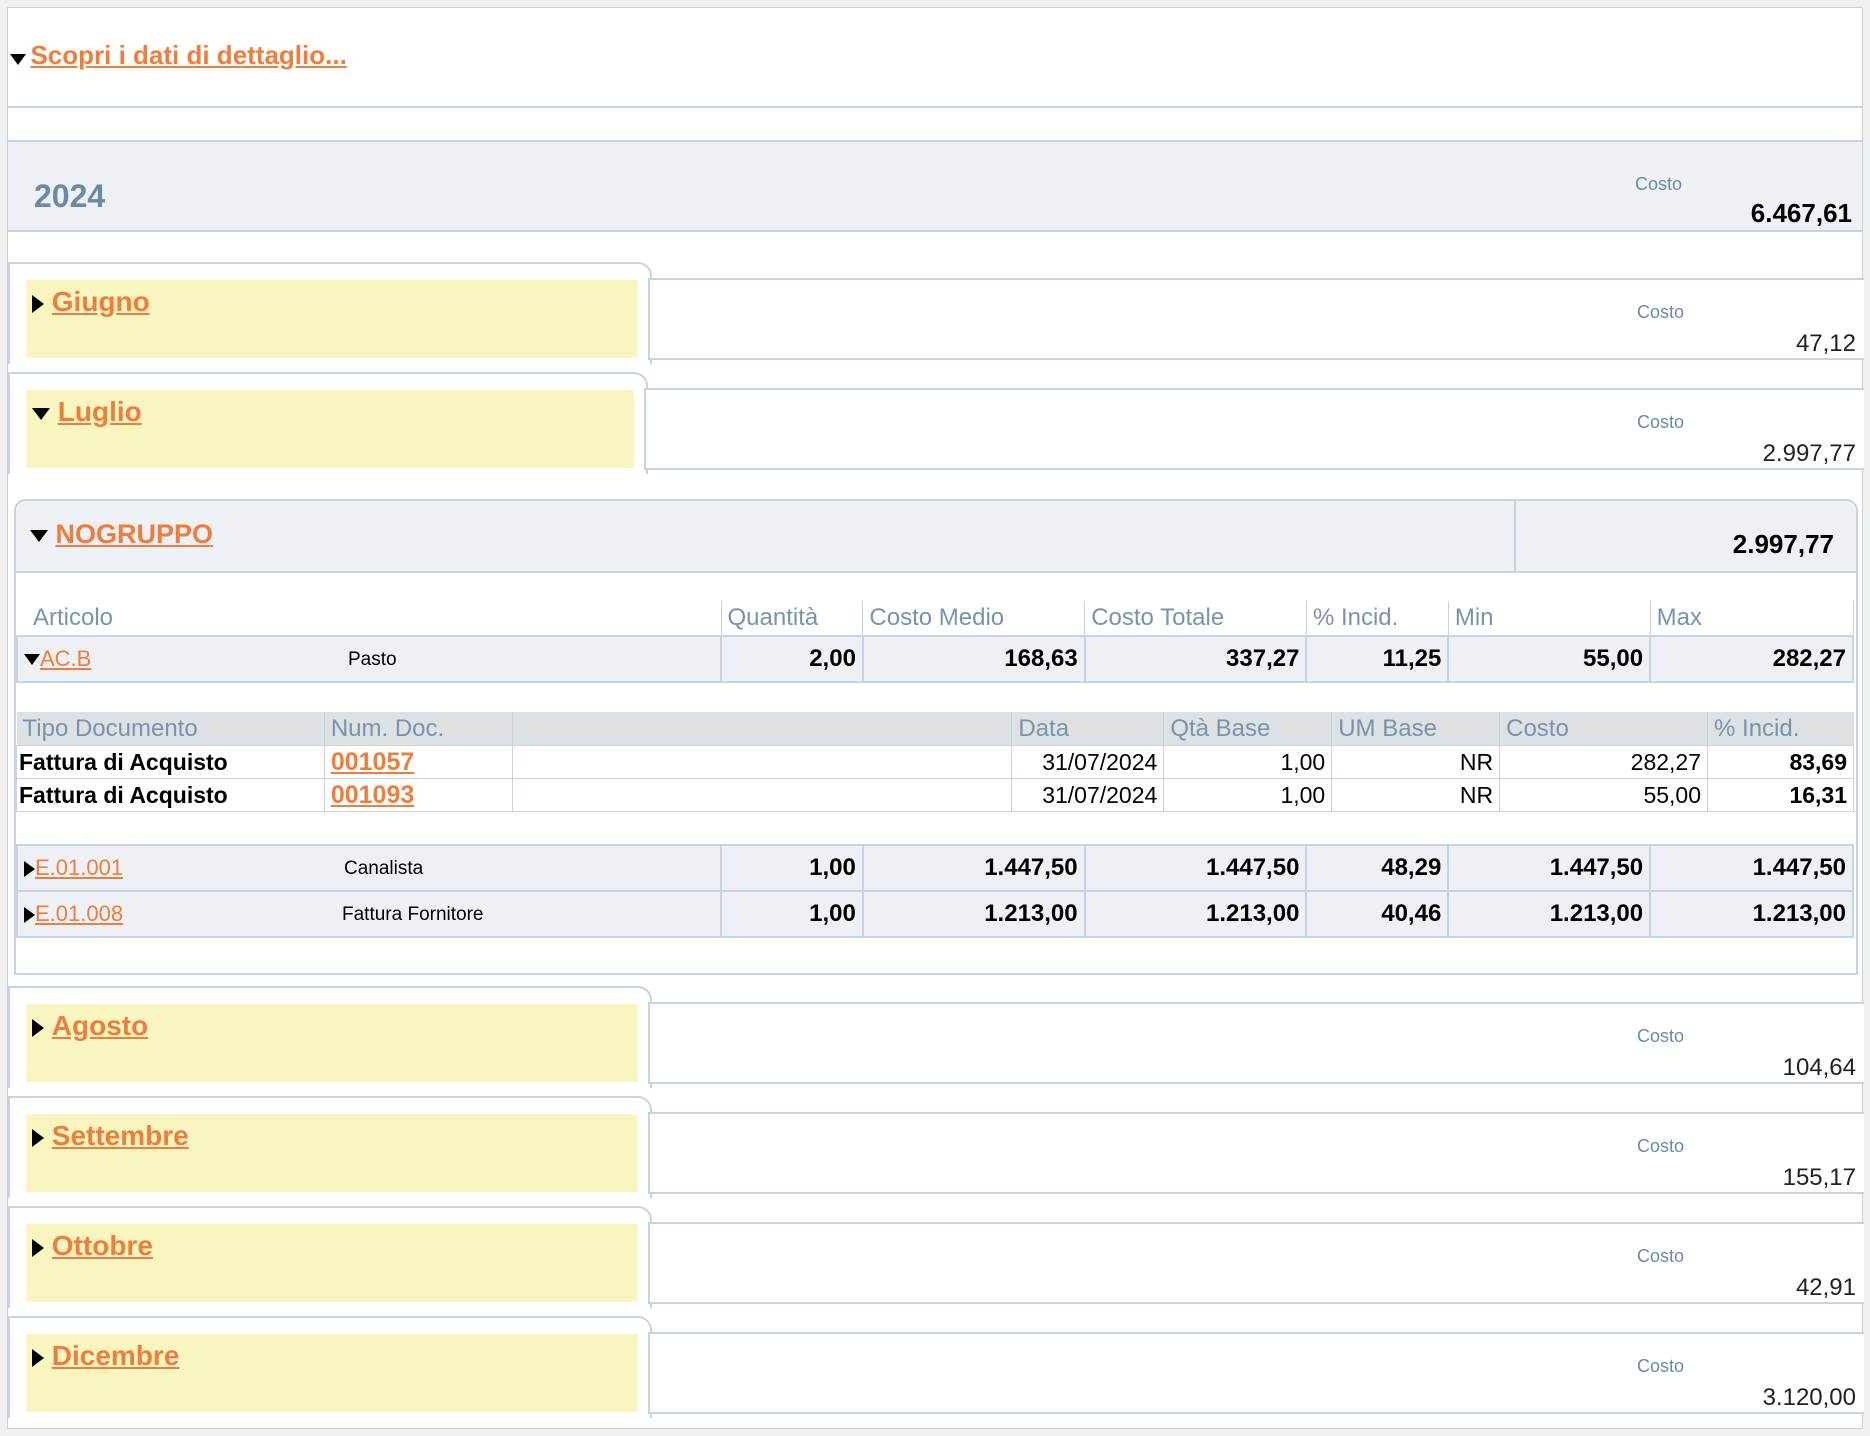 The width and height of the screenshot is (1870, 1436). What do you see at coordinates (1256, 1153) in the screenshot?
I see `month-cost-box: Costo 155,17` at bounding box center [1256, 1153].